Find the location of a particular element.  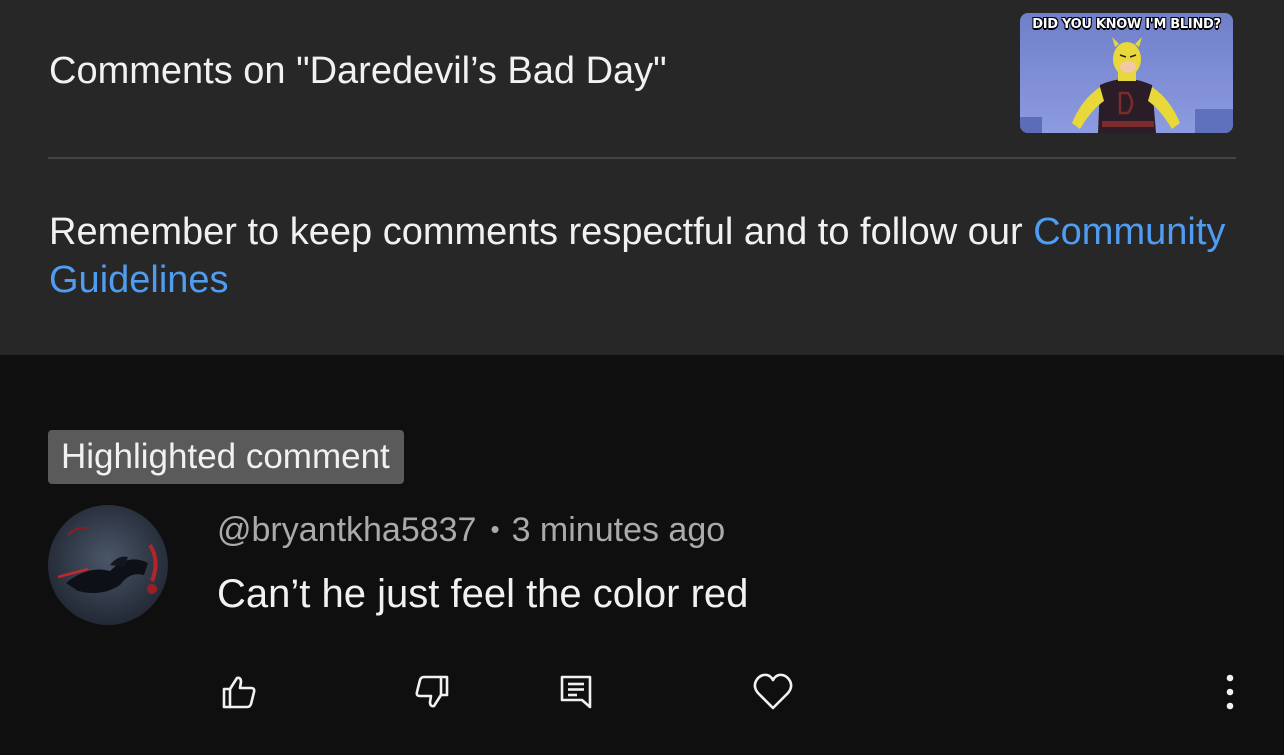

comment-text: Can’t he just feel the color red is located at coordinates (483, 594).